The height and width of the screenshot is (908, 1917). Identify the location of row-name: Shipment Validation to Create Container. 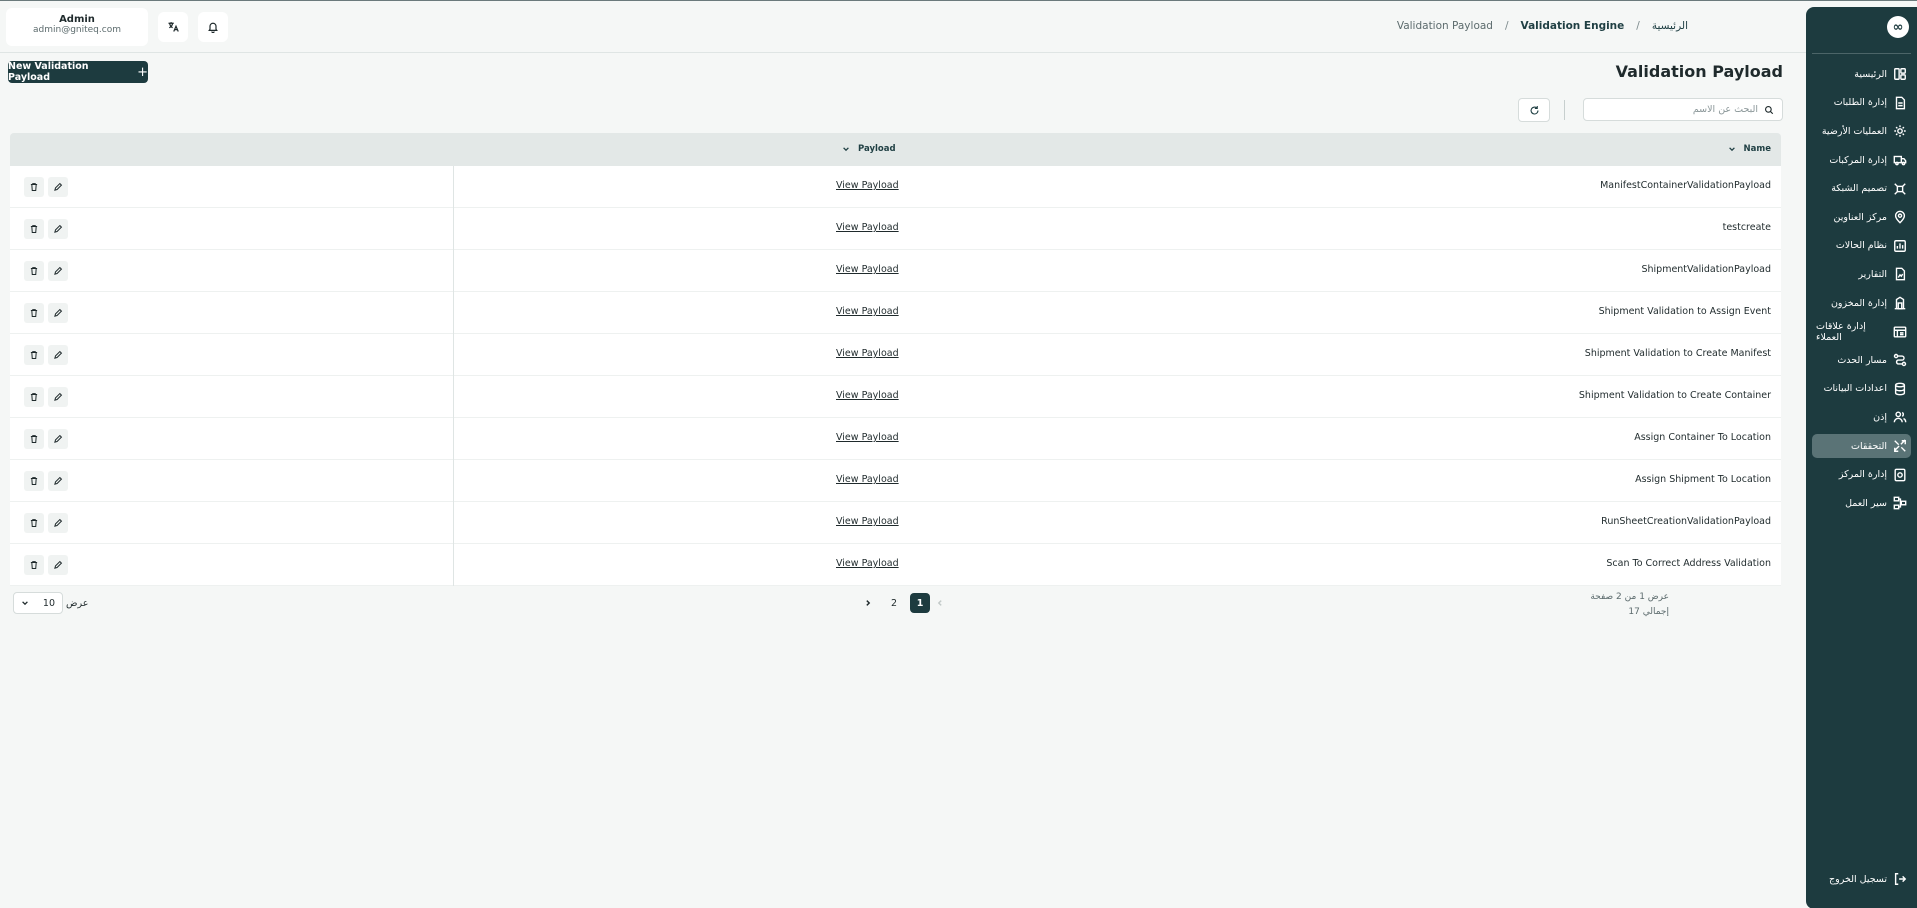
(1674, 395).